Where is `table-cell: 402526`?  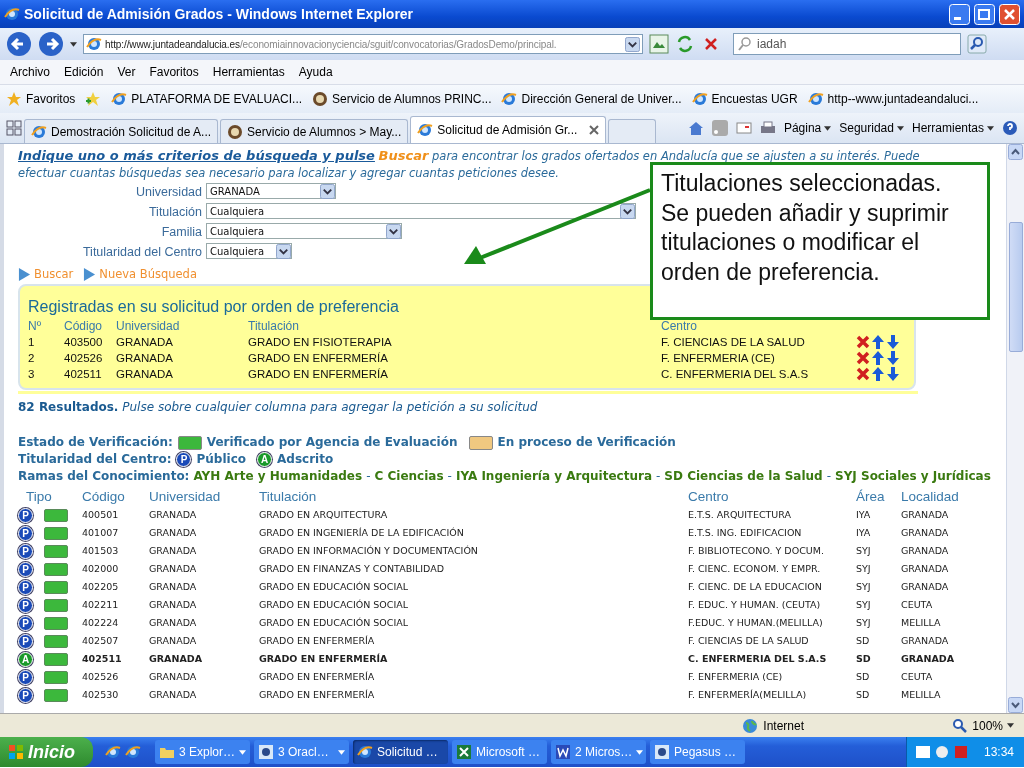 table-cell: 402526 is located at coordinates (115, 677).